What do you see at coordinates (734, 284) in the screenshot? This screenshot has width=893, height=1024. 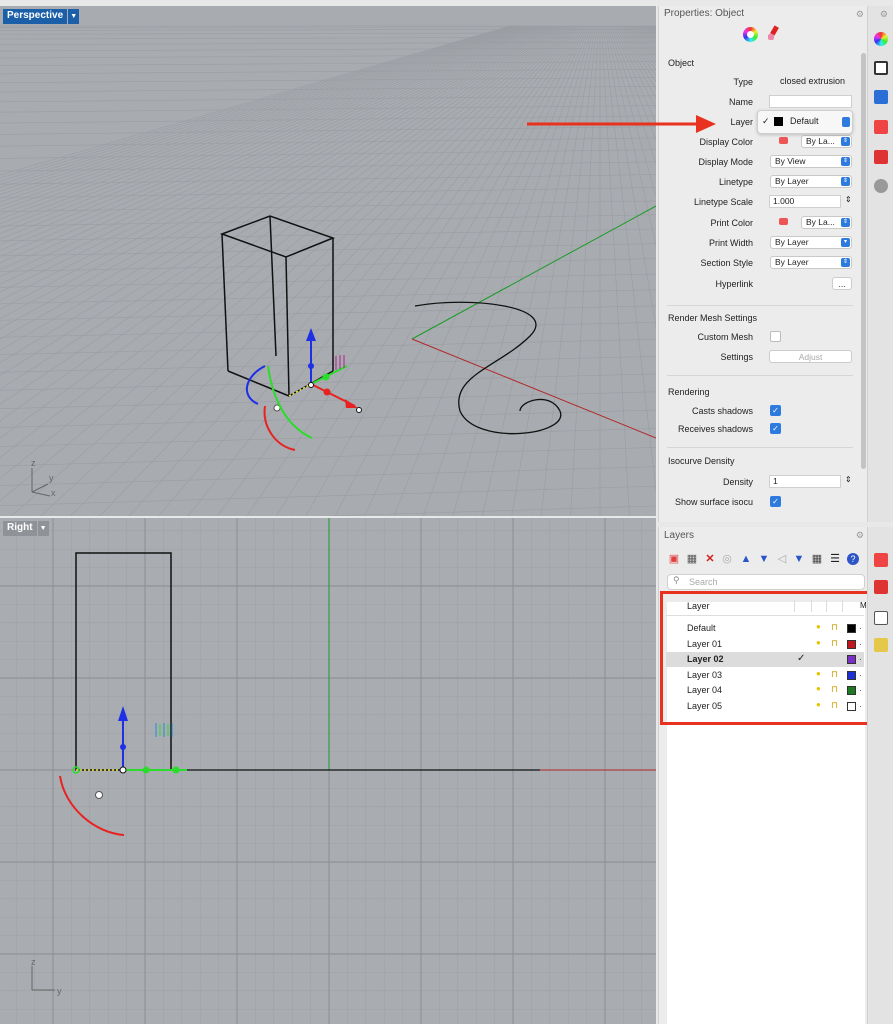 I see `hyperlink-label: Hyperlink` at bounding box center [734, 284].